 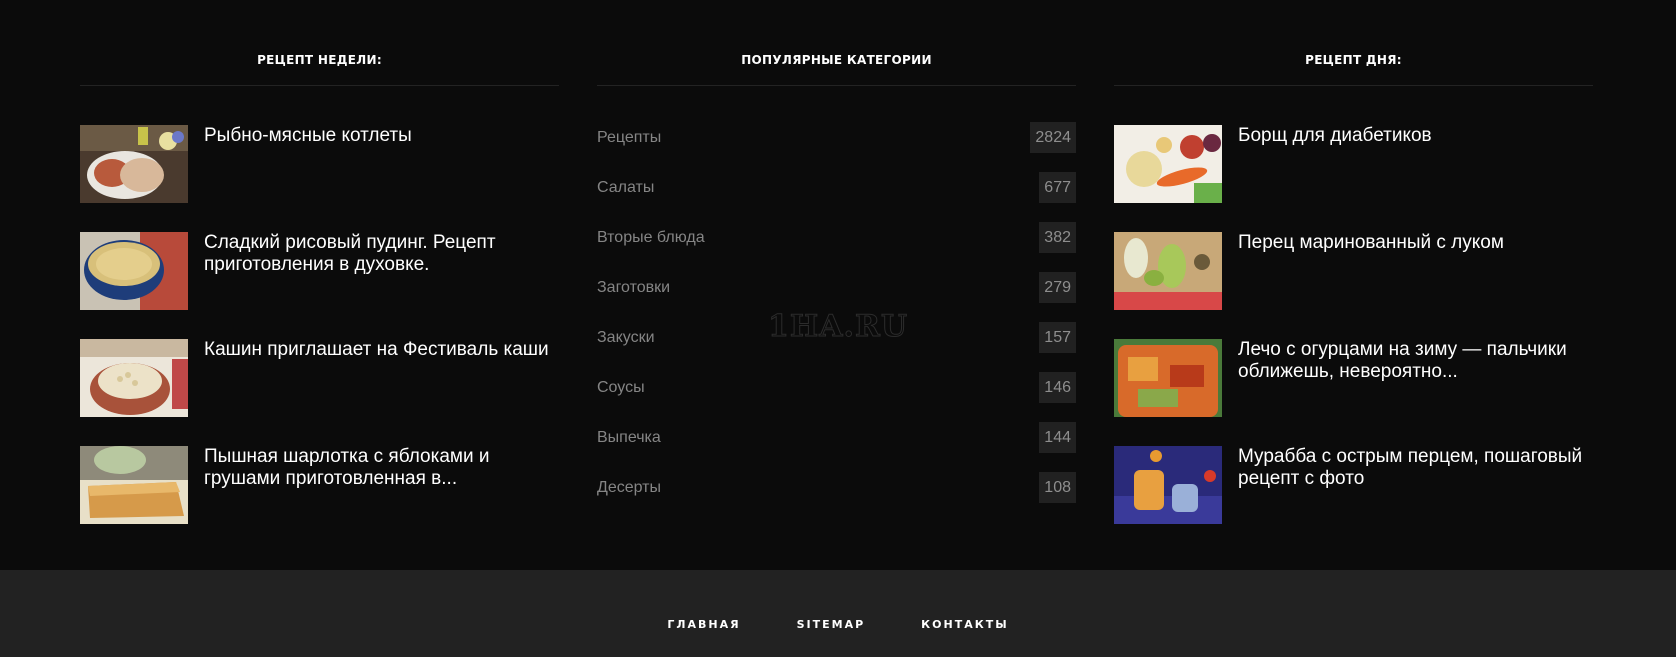 I want to click on category-link: Закуски, so click(x=626, y=338).